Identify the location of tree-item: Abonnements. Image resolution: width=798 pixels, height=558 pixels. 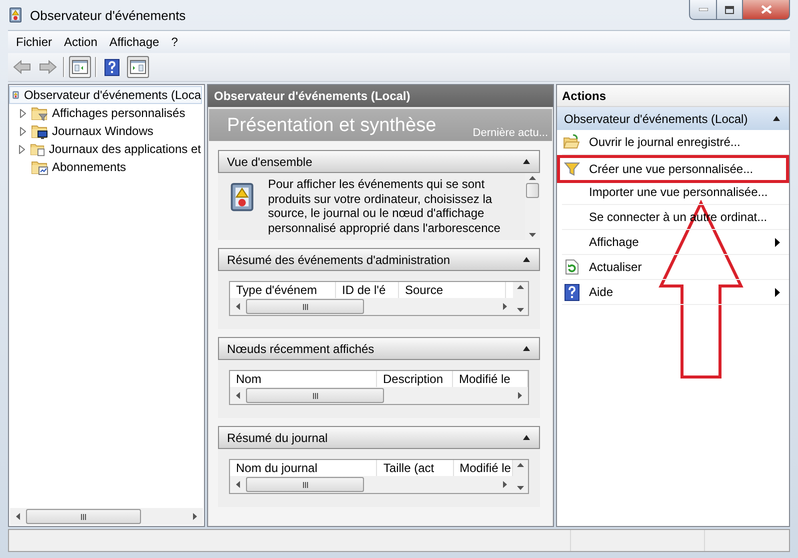
(105, 167).